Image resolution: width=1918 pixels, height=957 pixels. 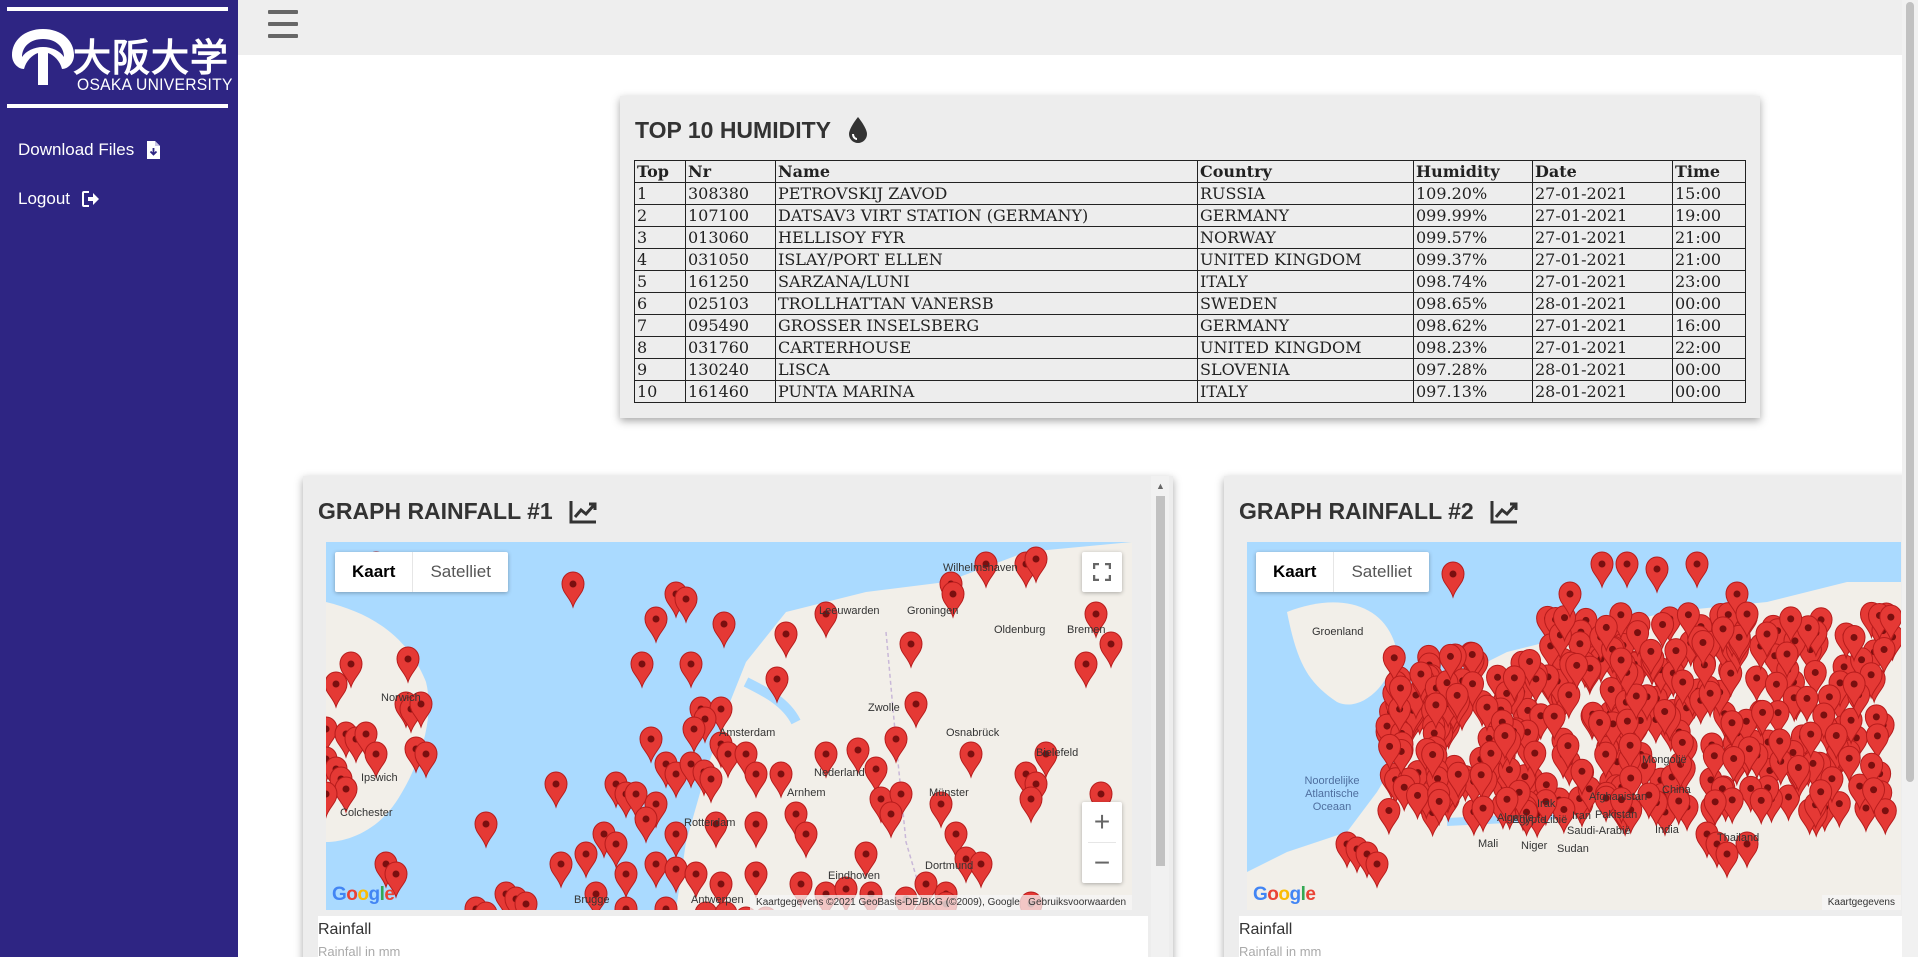 What do you see at coordinates (752, 130) in the screenshot?
I see `card-title: TOP 10 HUMIDITY` at bounding box center [752, 130].